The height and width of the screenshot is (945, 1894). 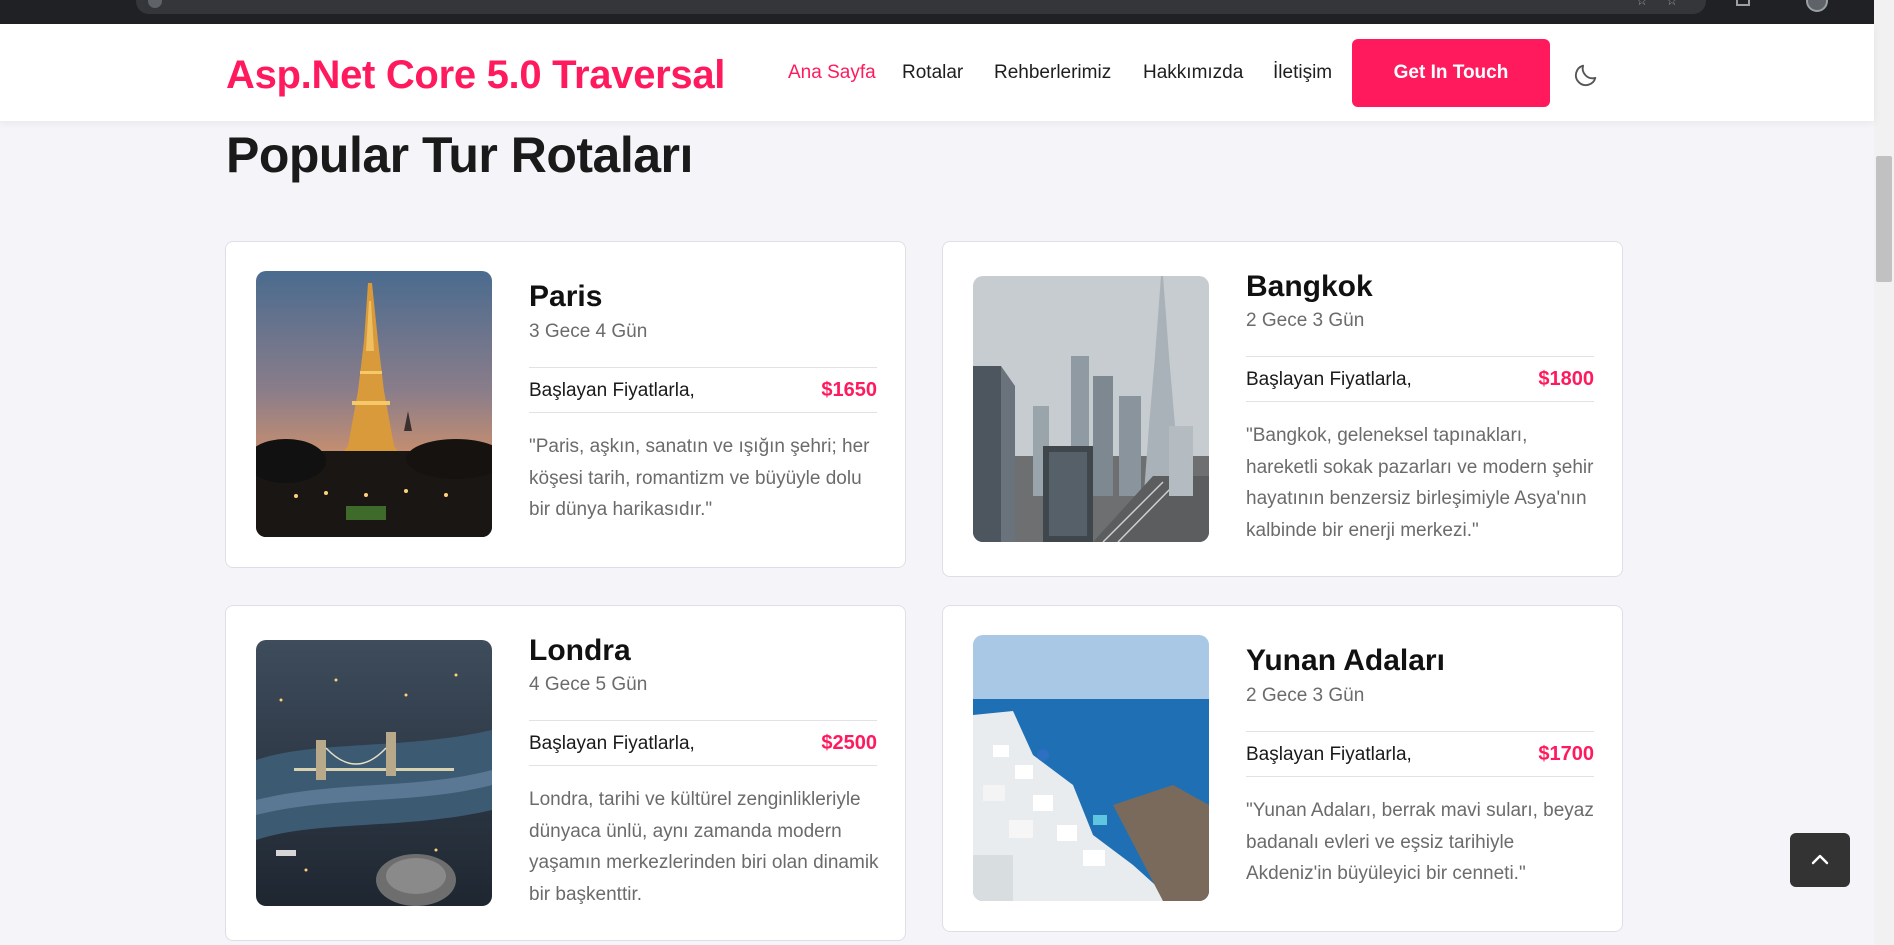 I want to click on page-scrollbar-track, so click(x=1884, y=472).